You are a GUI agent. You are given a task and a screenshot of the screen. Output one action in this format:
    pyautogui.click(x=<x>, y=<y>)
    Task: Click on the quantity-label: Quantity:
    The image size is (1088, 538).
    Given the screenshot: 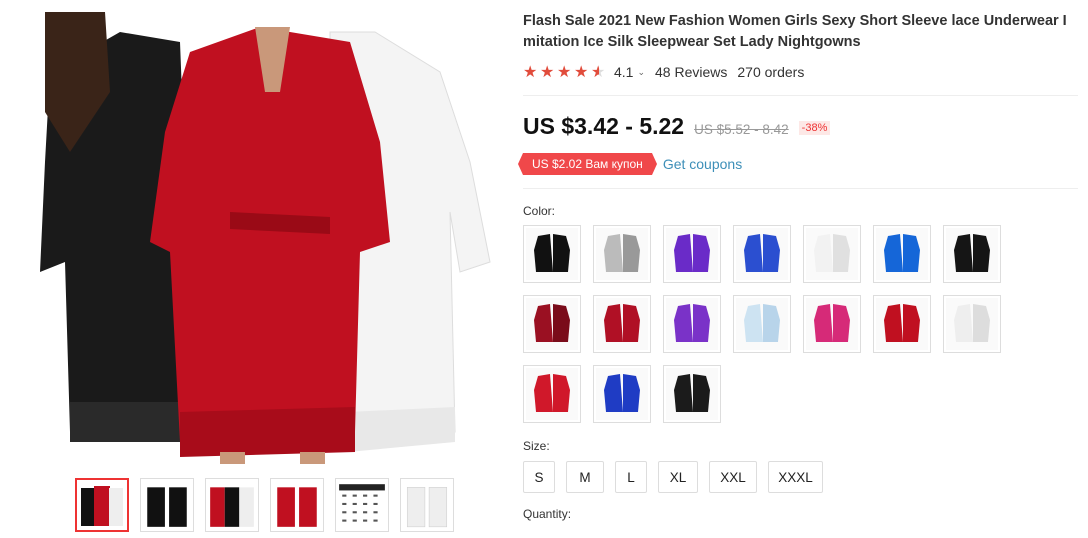 What is the action you would take?
    pyautogui.click(x=547, y=514)
    